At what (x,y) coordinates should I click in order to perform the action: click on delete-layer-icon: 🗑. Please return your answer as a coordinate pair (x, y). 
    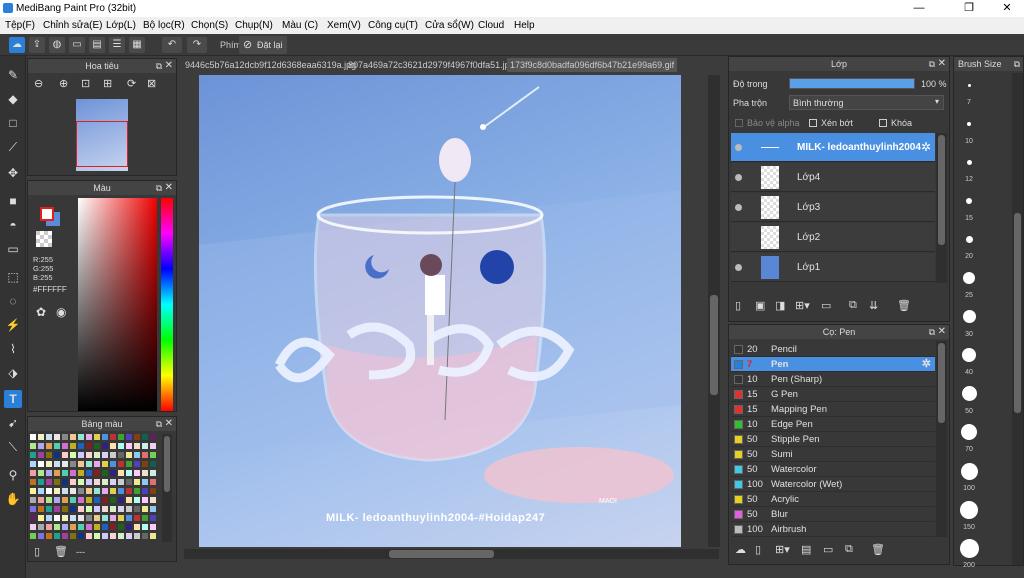
    Looking at the image, I should click on (904, 305).